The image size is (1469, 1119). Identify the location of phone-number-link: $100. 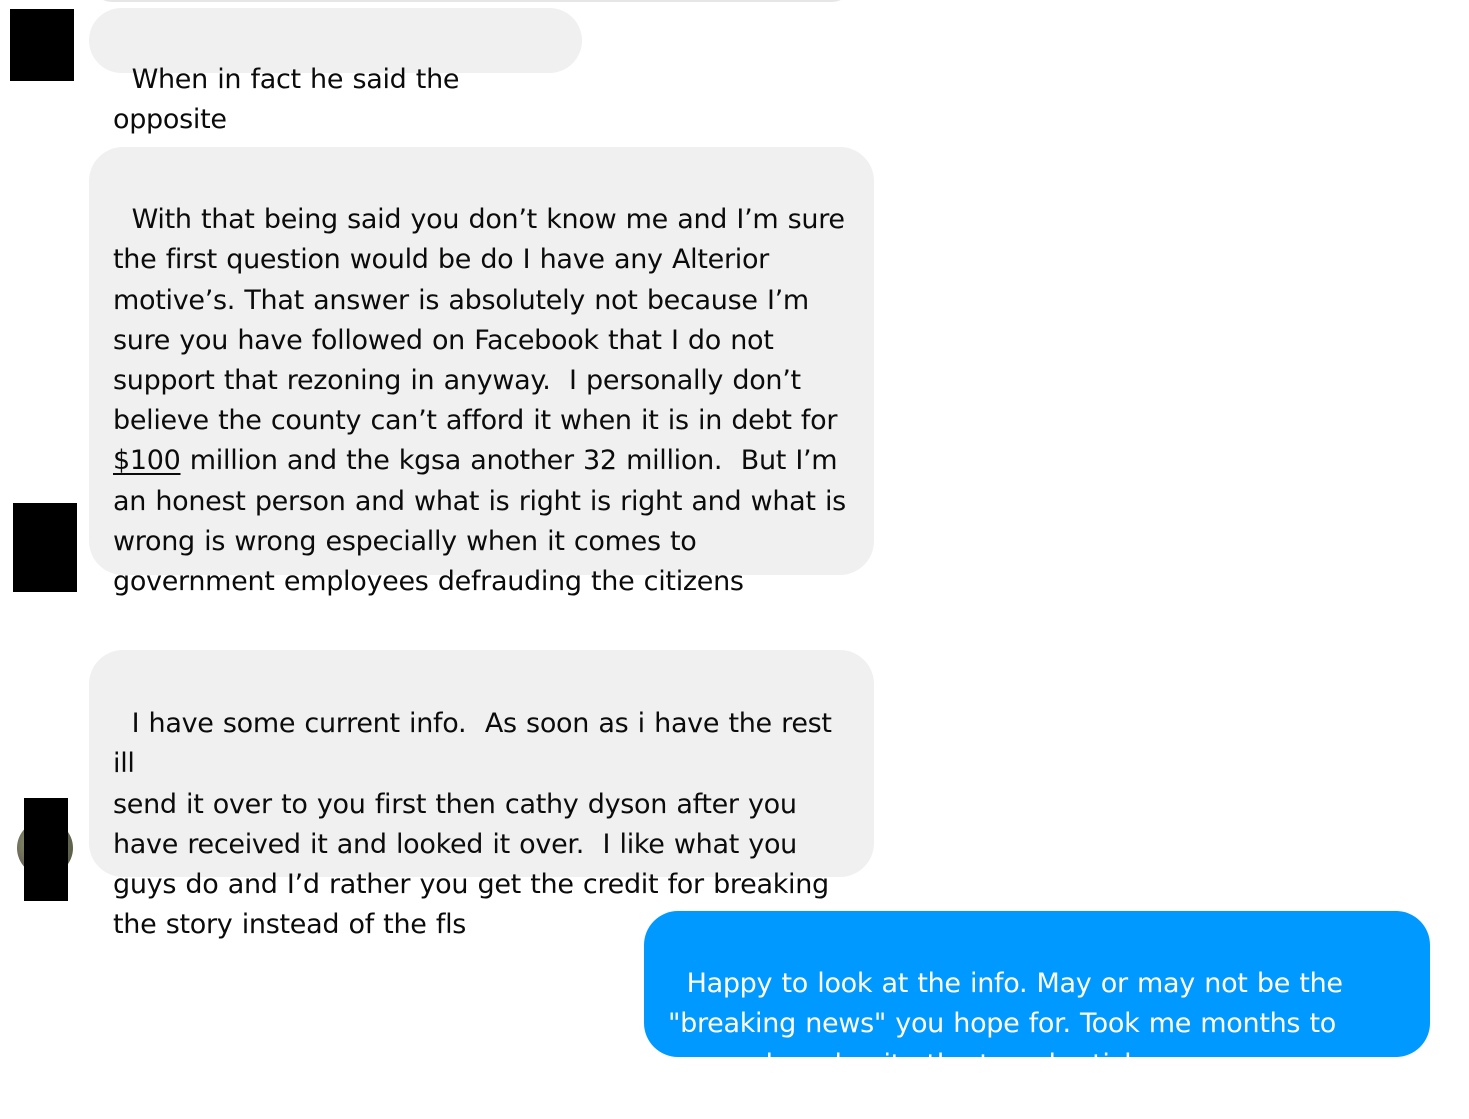
(147, 460).